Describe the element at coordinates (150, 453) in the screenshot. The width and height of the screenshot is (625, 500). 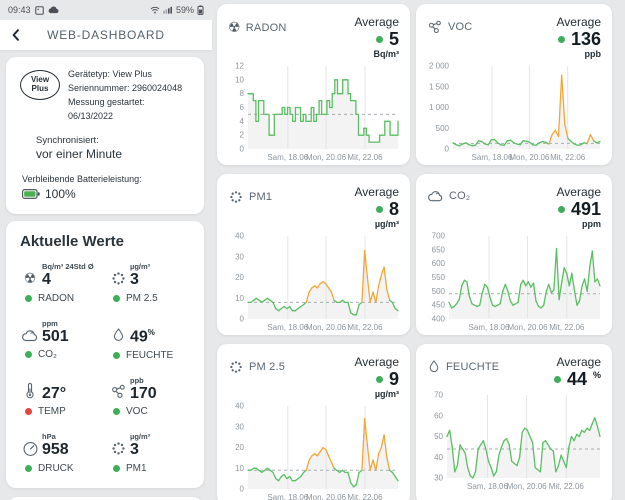
I see `metric-pm1: µg/m³ 3 PM1` at that location.